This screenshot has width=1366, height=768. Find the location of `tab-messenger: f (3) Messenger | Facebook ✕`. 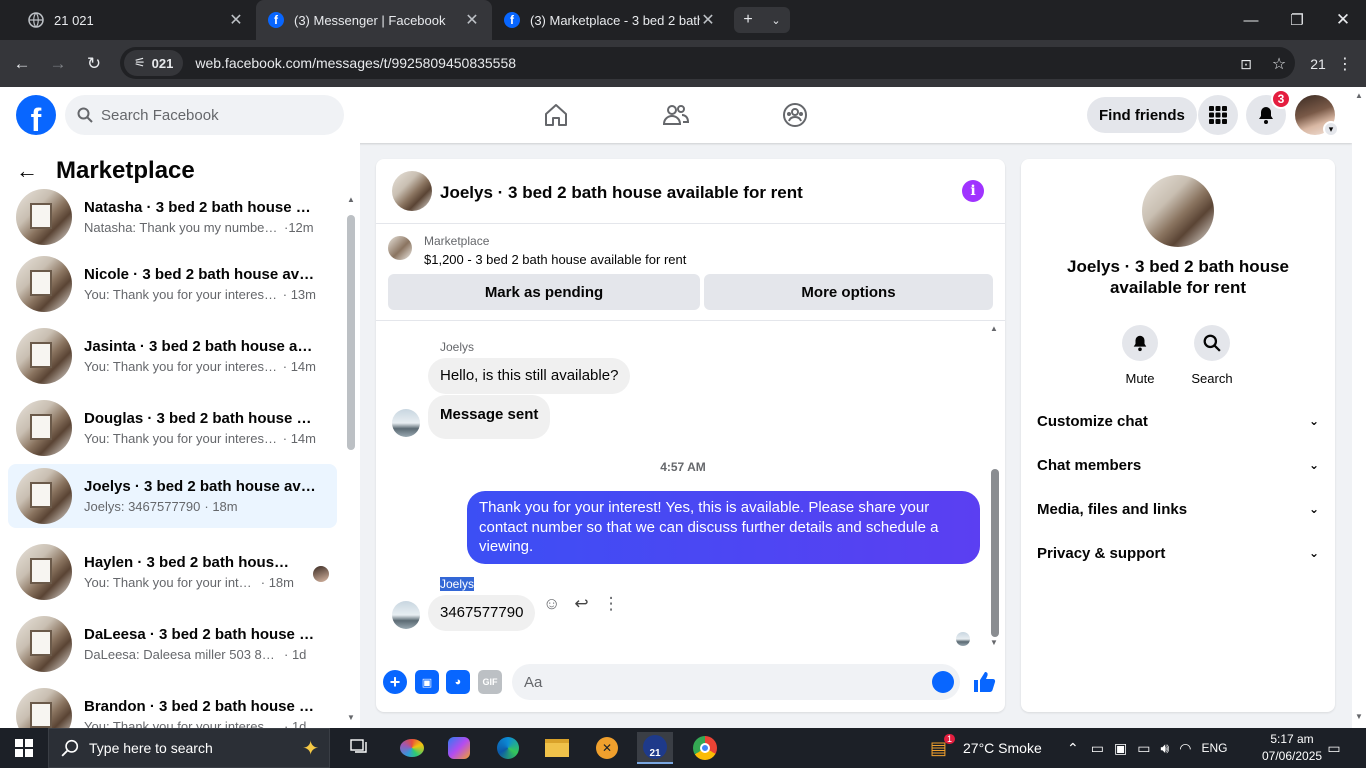

tab-messenger: f (3) Messenger | Facebook ✕ is located at coordinates (374, 20).